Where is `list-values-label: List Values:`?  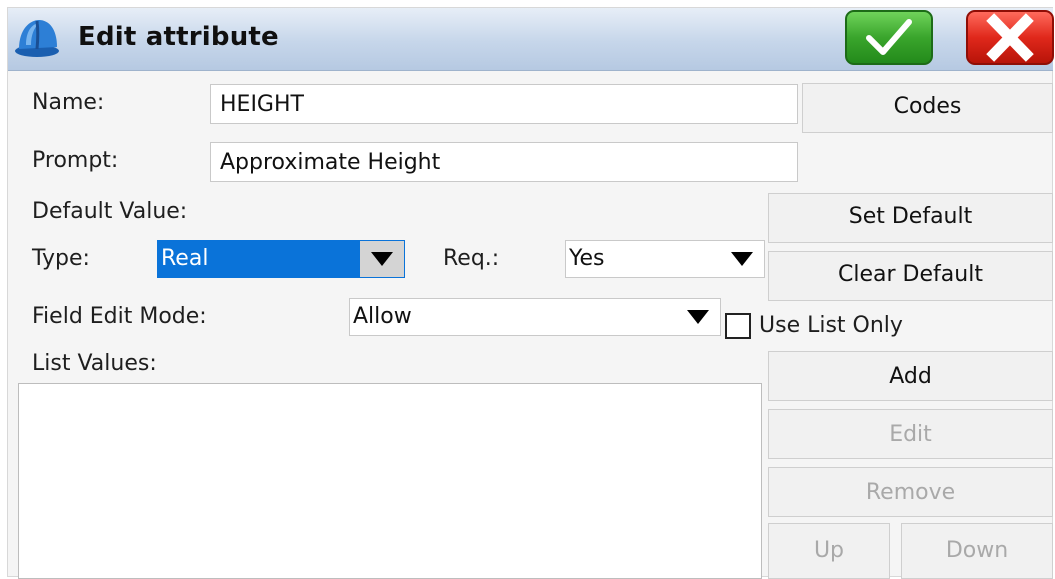 list-values-label: List Values: is located at coordinates (94, 363).